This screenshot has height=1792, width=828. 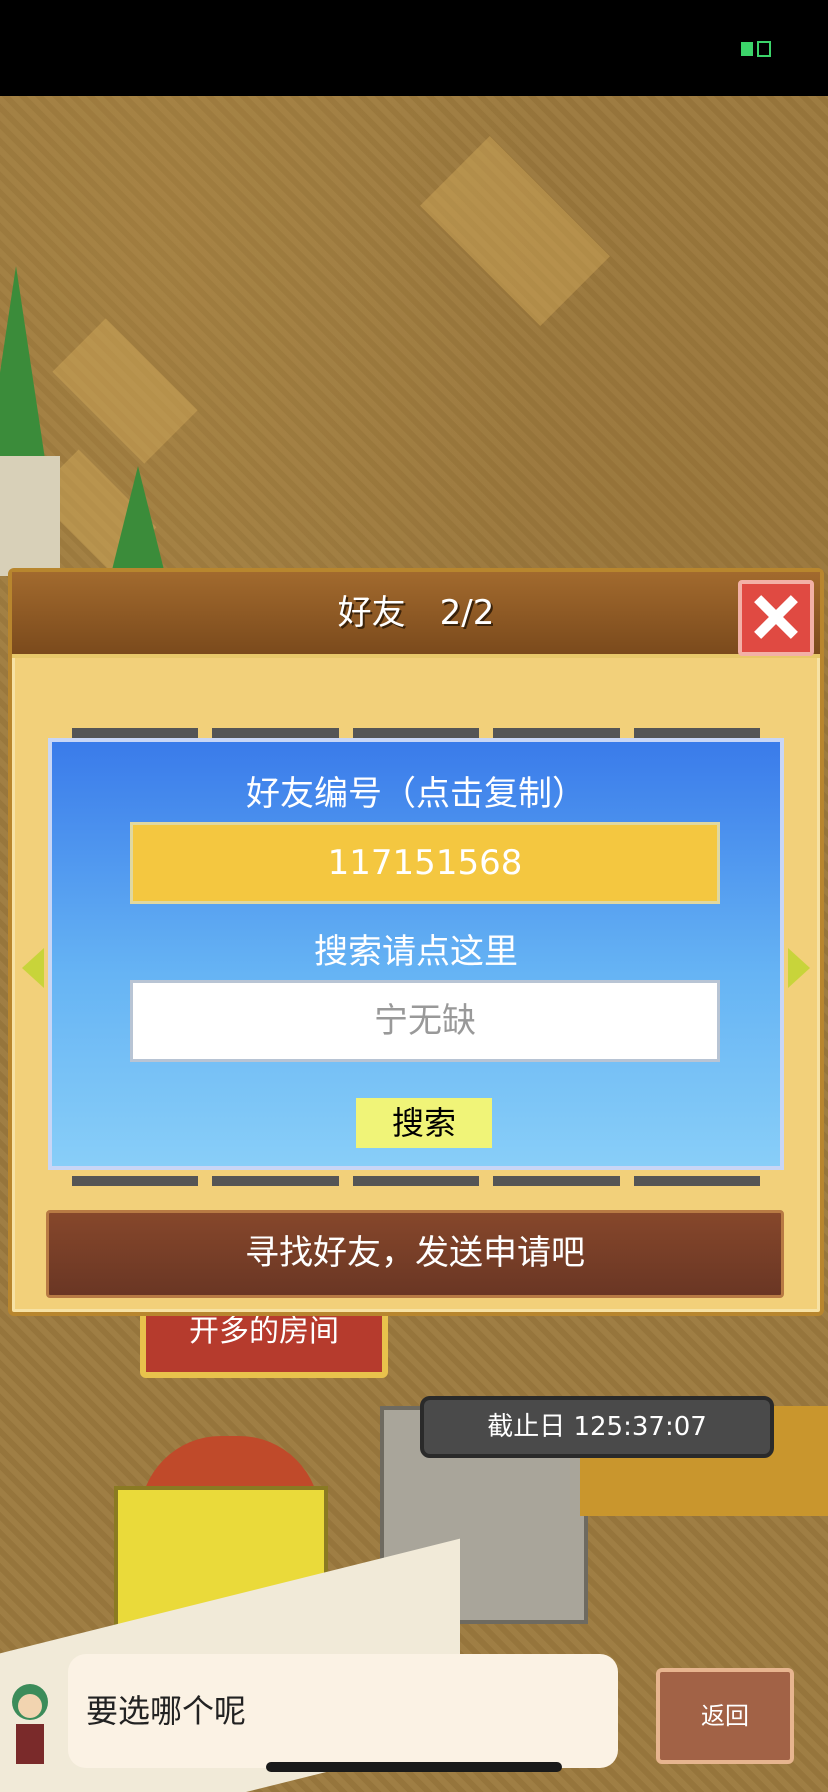 What do you see at coordinates (30, 516) in the screenshot?
I see `castle-tower` at bounding box center [30, 516].